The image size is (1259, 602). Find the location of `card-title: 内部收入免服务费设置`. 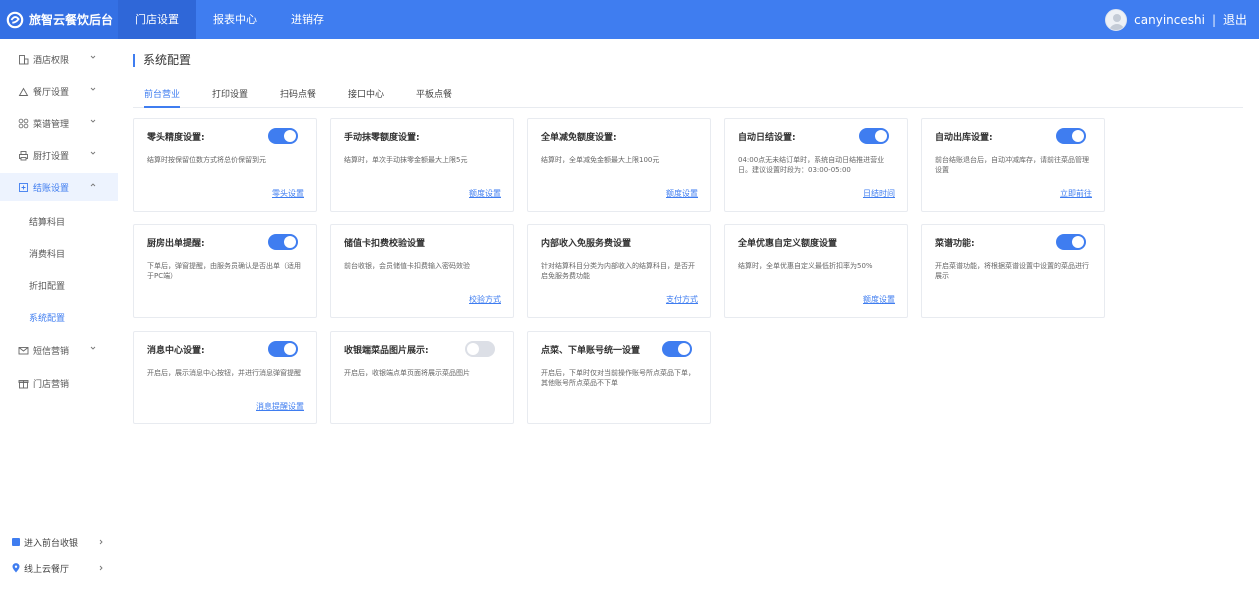

card-title: 内部收入免服务费设置 is located at coordinates (586, 244).